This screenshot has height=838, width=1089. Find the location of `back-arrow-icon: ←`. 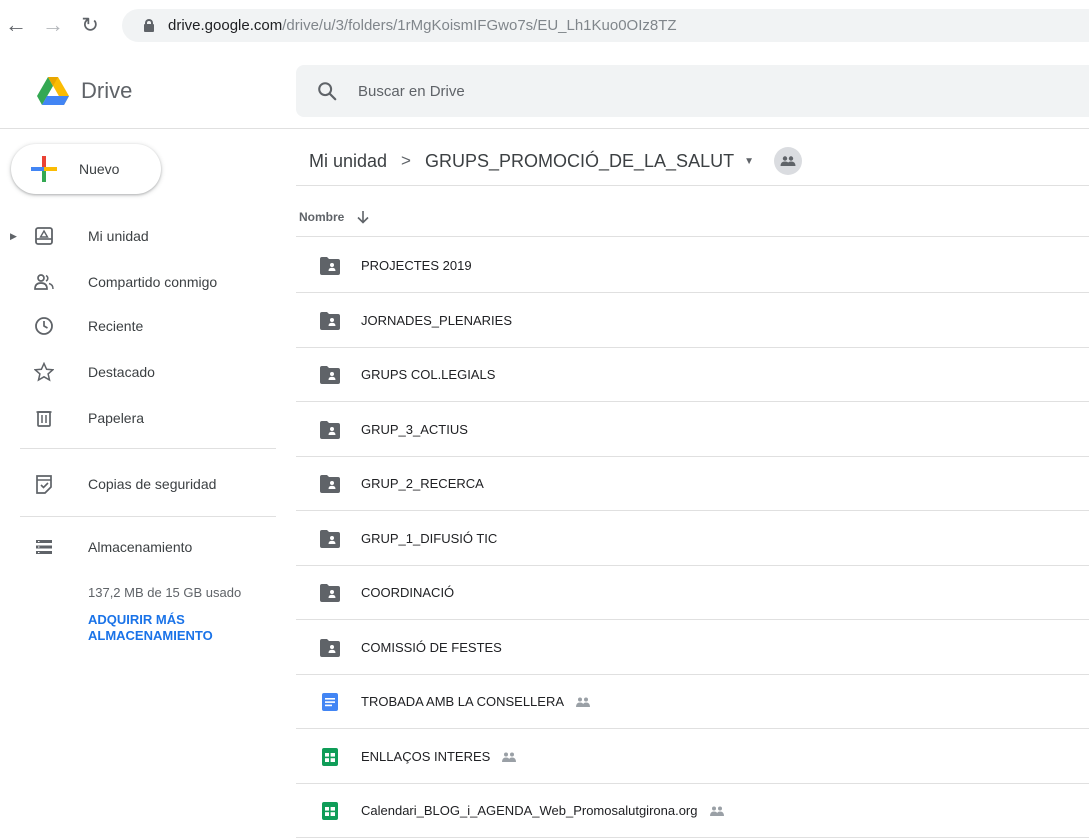

back-arrow-icon: ← is located at coordinates (16, 25).